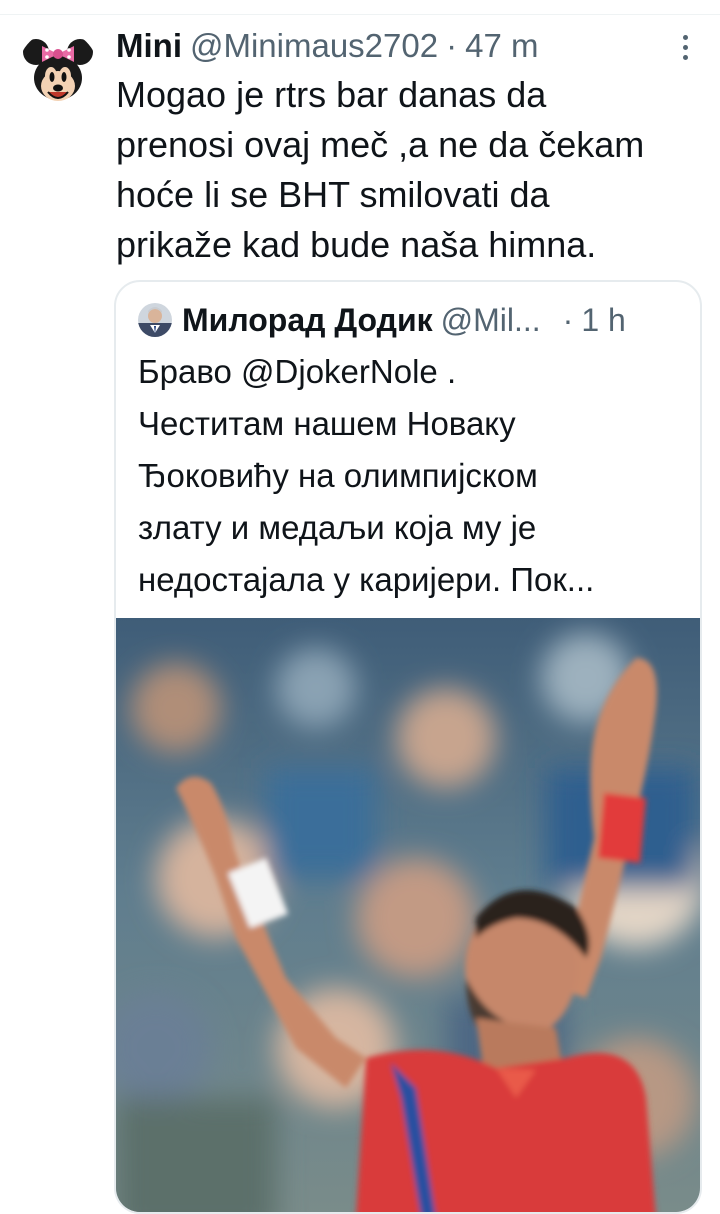 The height and width of the screenshot is (1214, 720). I want to click on quoted-tweet-timestamp: 1 h, so click(603, 320).